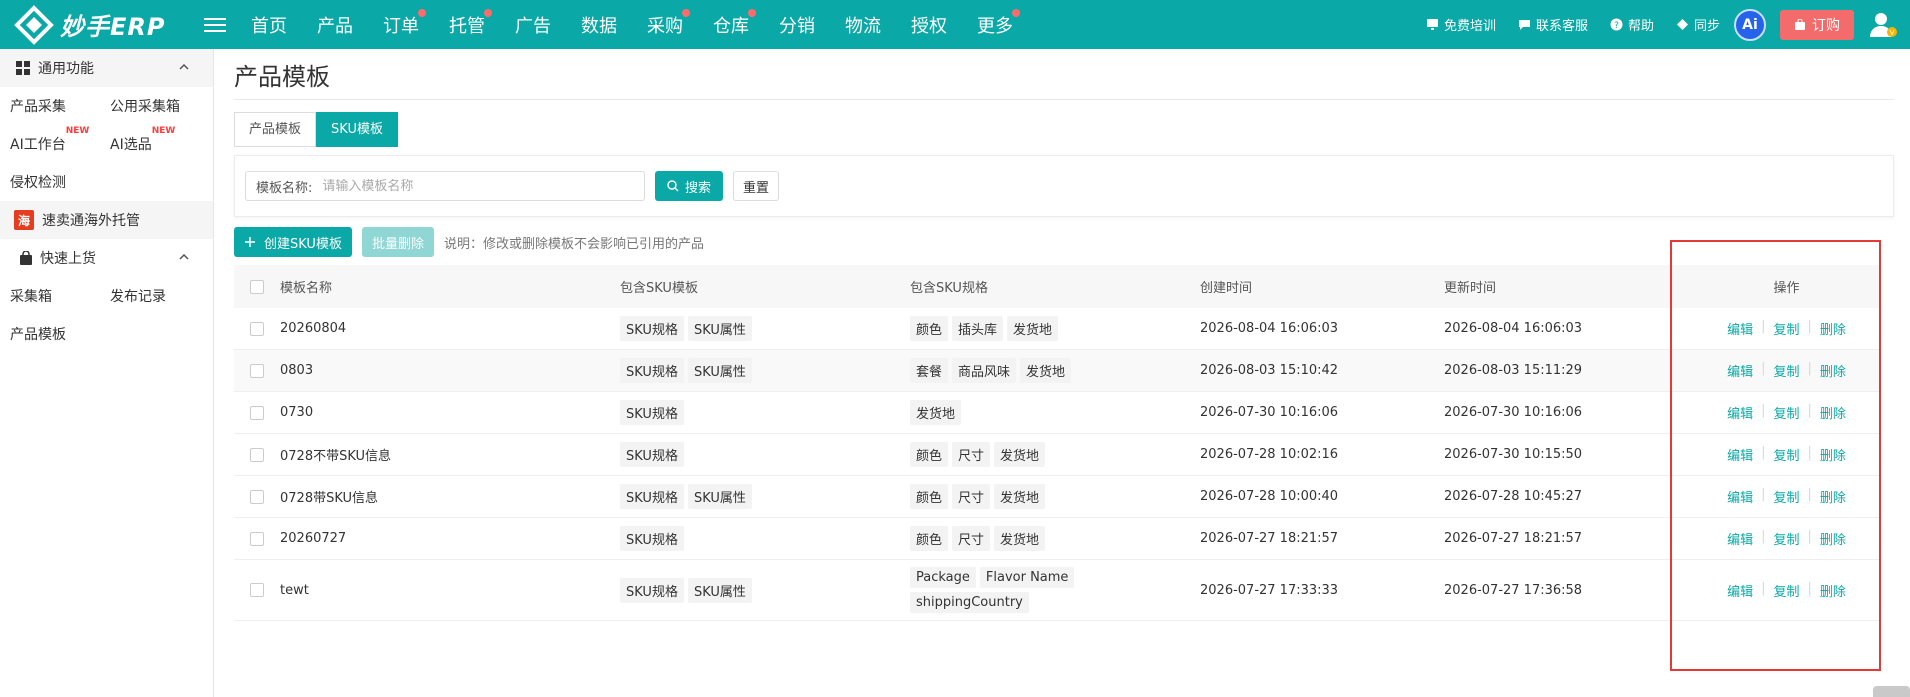 This screenshot has width=1910, height=697. What do you see at coordinates (752, 12) in the screenshot?
I see `notification-dot` at bounding box center [752, 12].